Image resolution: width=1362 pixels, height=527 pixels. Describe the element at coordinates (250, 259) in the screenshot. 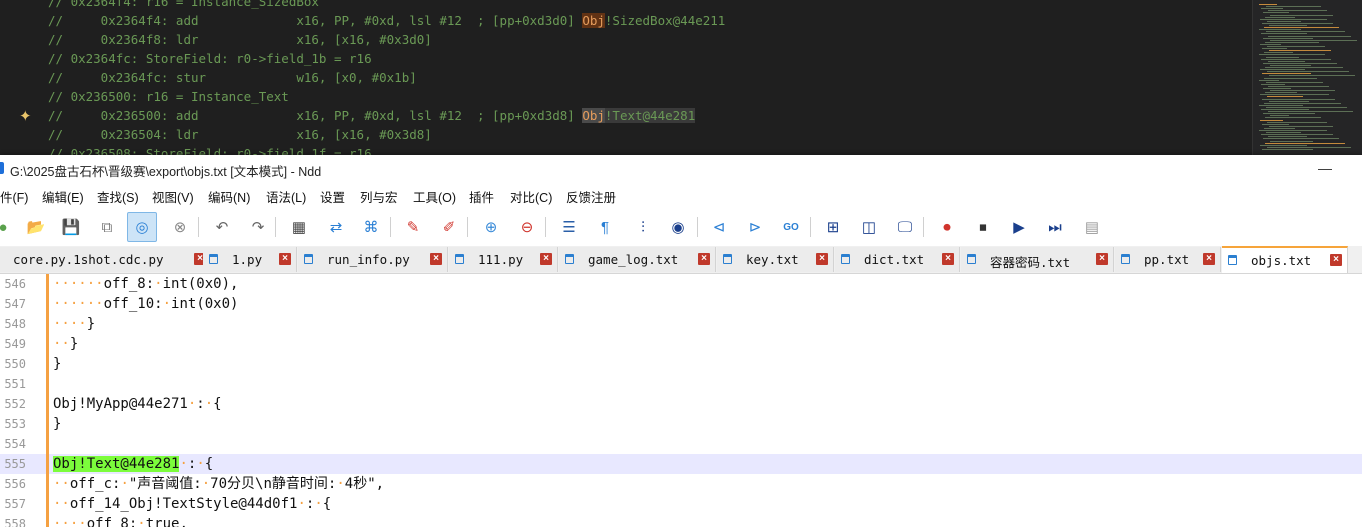

I see `tab-1-py: 1.py ×` at that location.